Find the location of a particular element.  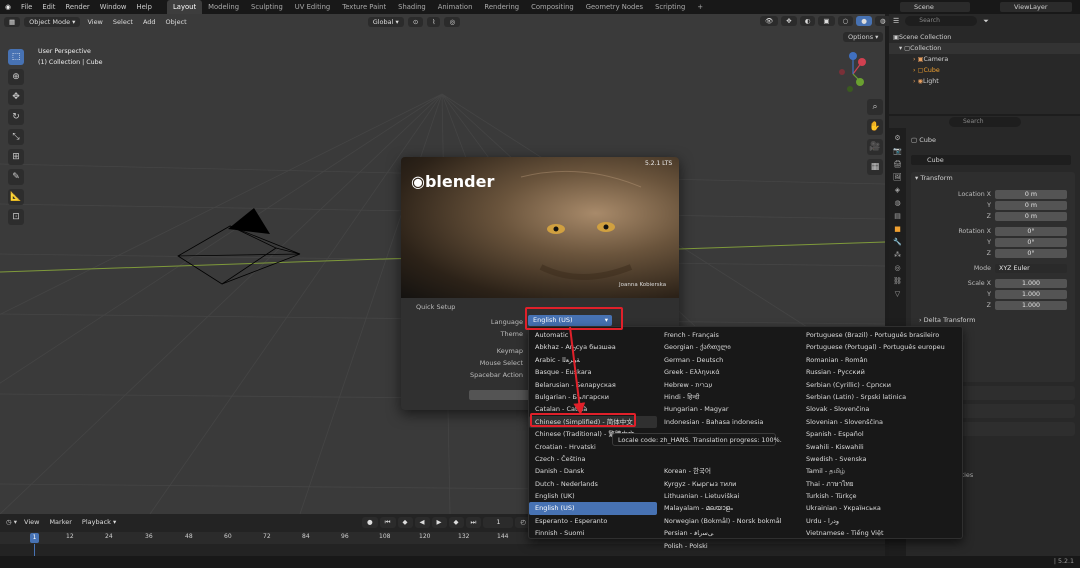

outliner-search-input: Search is located at coordinates (941, 21).